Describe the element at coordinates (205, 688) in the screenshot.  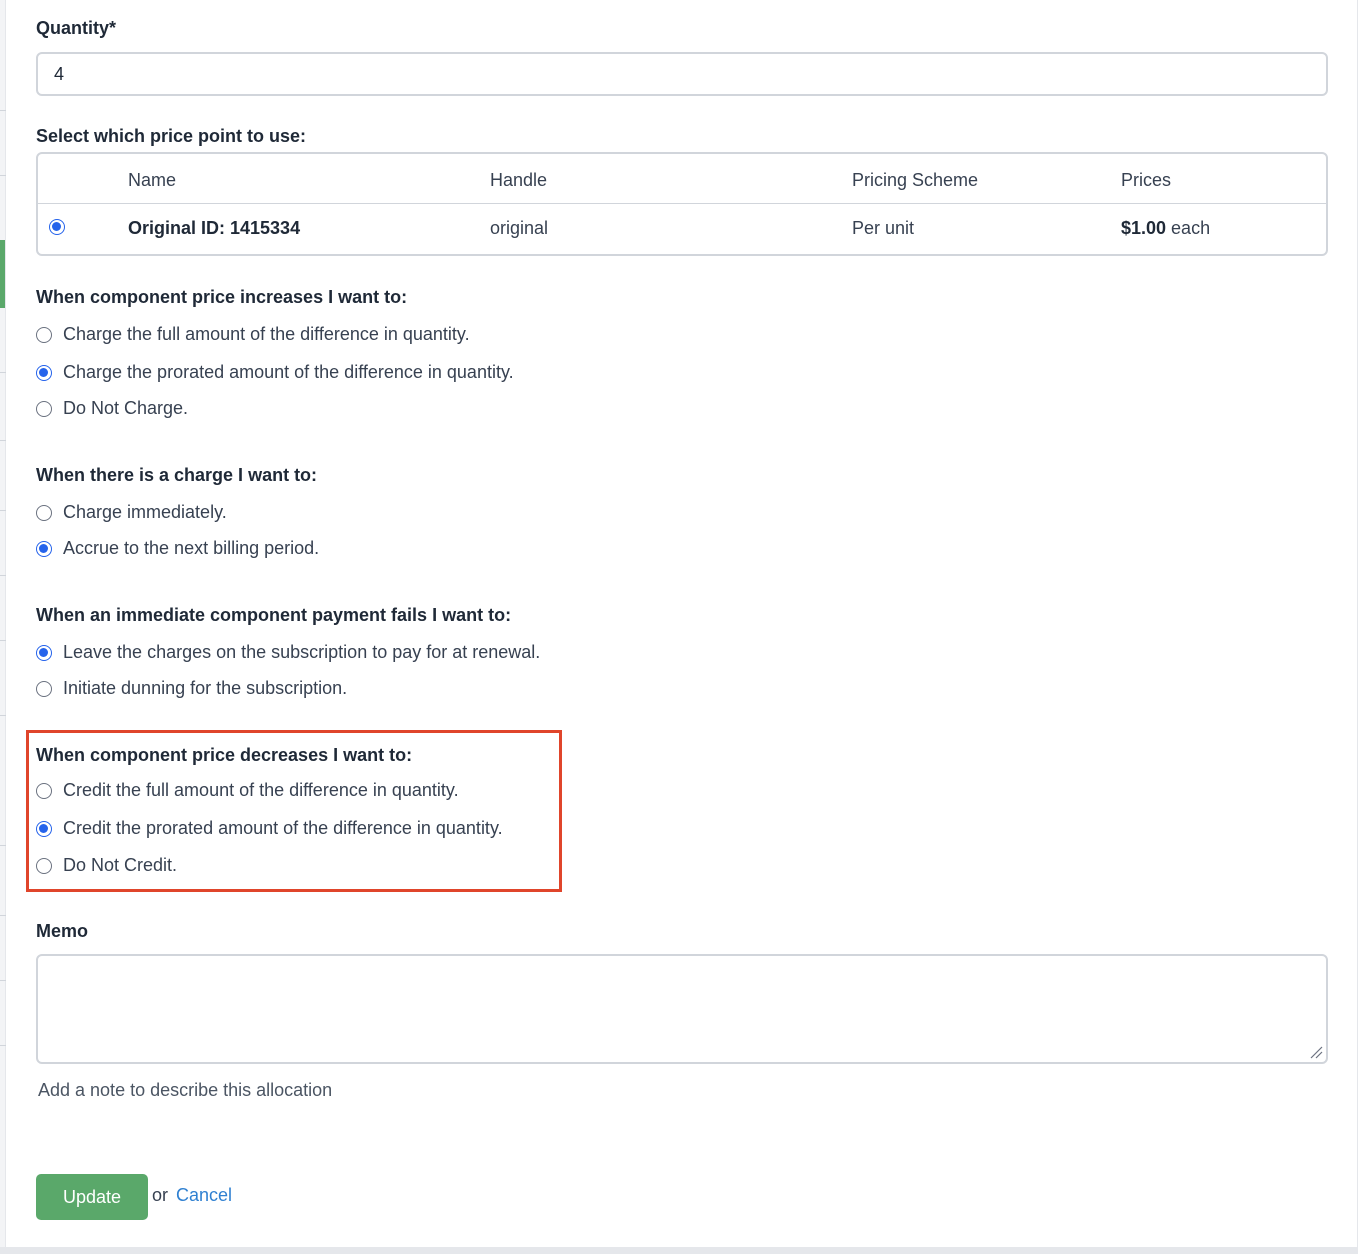
I see `option-label: Initiate dunning for the subscription.` at that location.